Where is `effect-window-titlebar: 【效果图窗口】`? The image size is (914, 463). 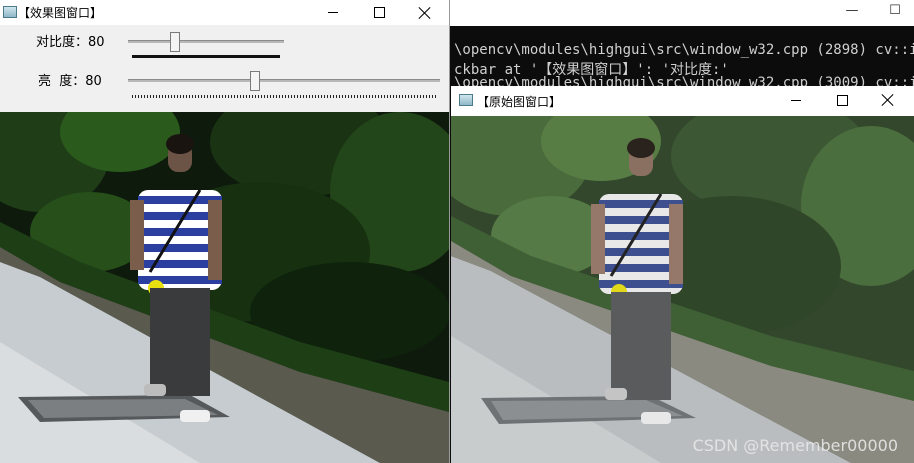
effect-window-titlebar: 【效果图窗口】 is located at coordinates (224, 12).